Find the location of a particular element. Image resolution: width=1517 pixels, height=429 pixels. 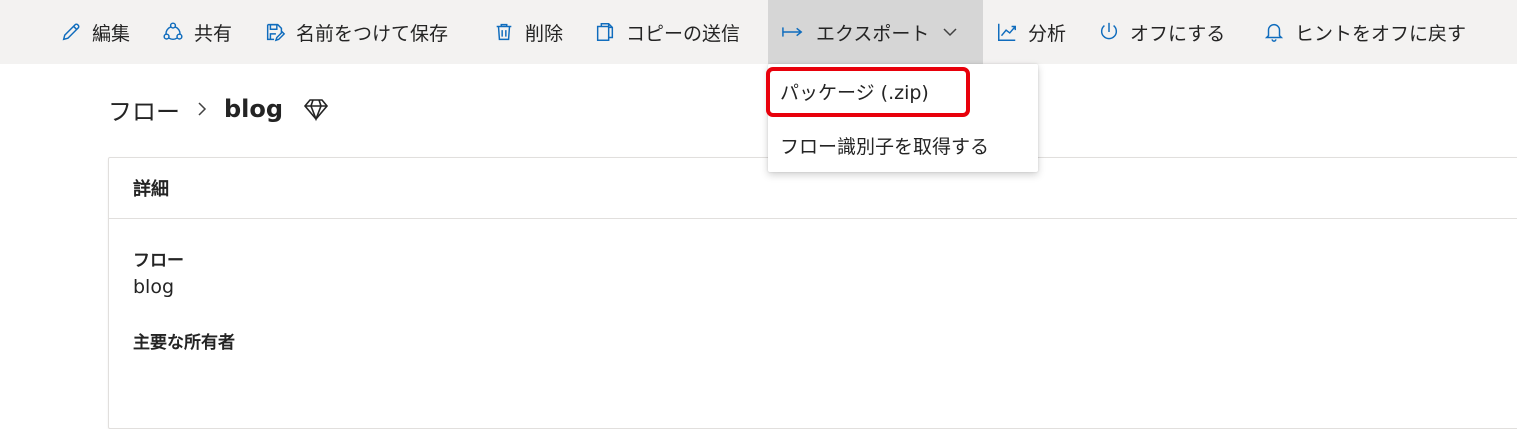

share-icon is located at coordinates (173, 32).